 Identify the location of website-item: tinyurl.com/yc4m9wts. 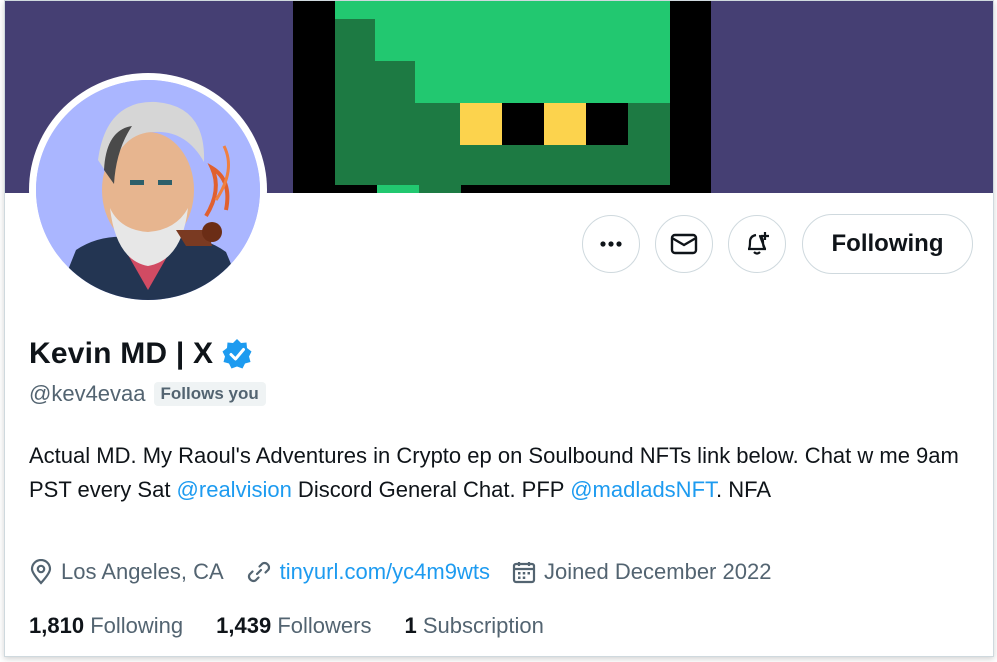
(368, 572).